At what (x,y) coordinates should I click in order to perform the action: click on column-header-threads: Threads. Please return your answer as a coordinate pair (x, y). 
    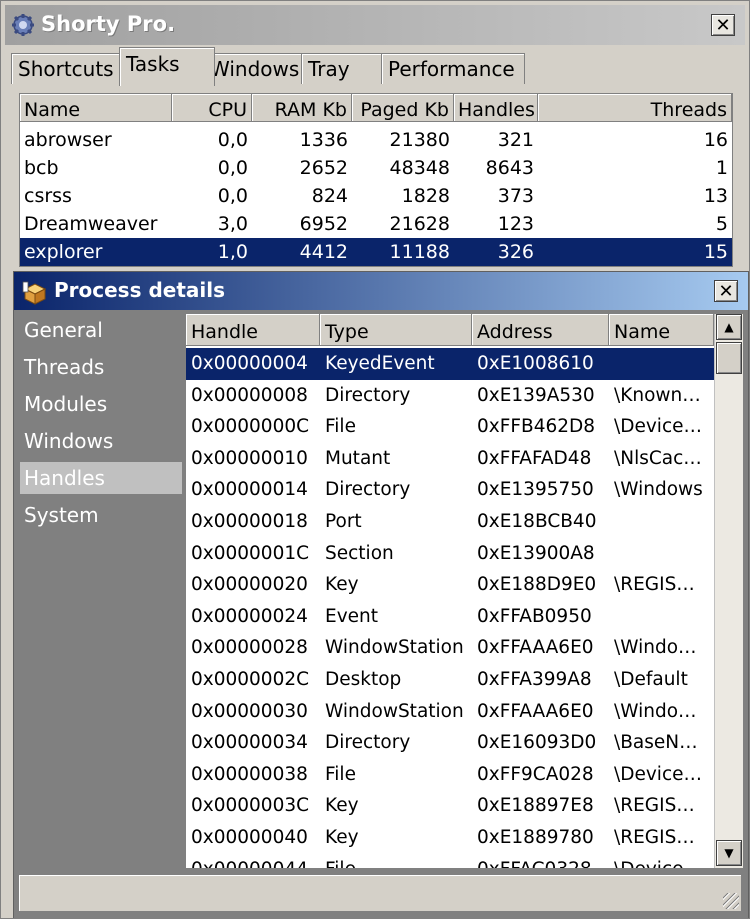
    Looking at the image, I should click on (635, 108).